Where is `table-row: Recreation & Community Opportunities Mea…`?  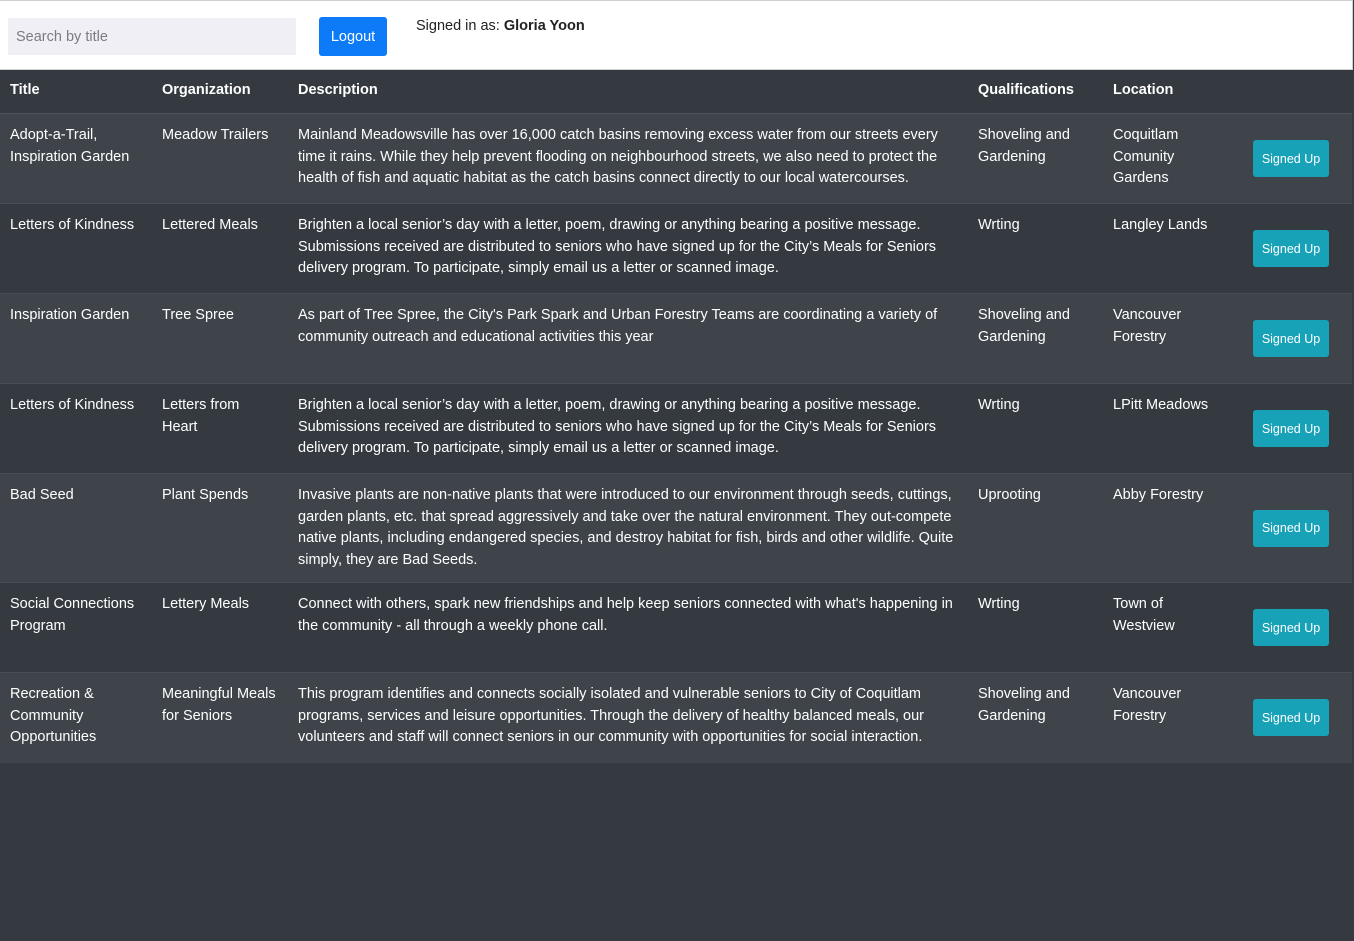 table-row: Recreation & Community Opportunities Mea… is located at coordinates (676, 717).